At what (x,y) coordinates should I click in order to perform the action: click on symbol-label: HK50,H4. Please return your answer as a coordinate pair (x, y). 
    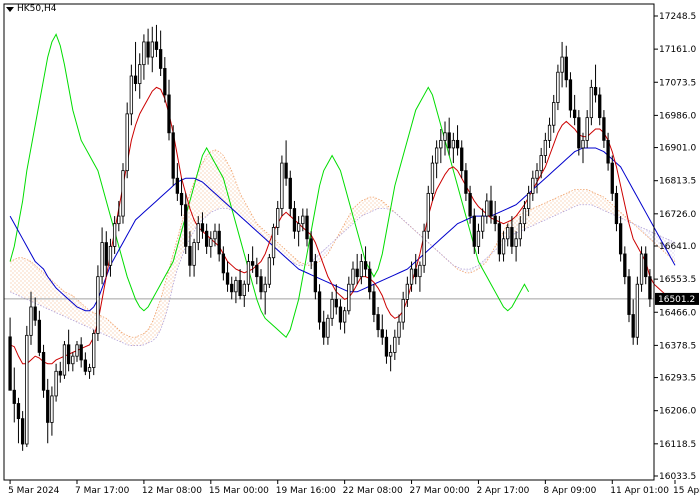
    Looking at the image, I should click on (31, 9).